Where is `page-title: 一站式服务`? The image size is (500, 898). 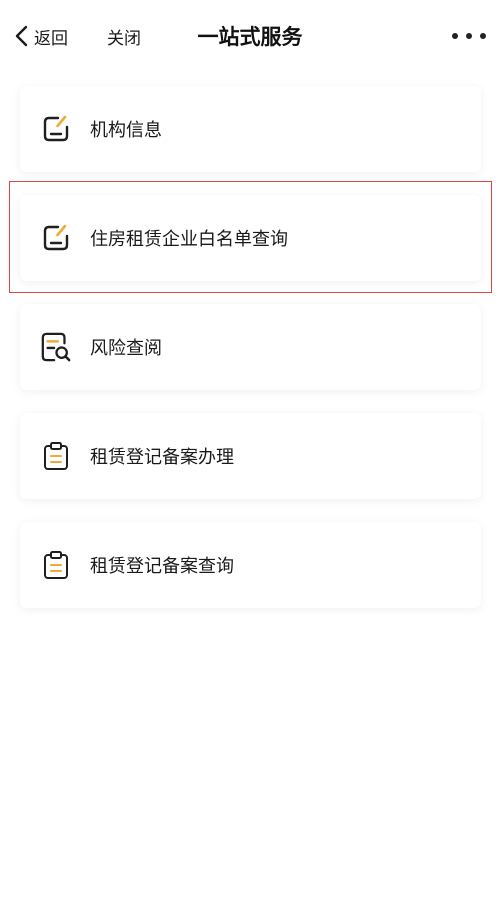
page-title: 一站式服务 is located at coordinates (250, 37).